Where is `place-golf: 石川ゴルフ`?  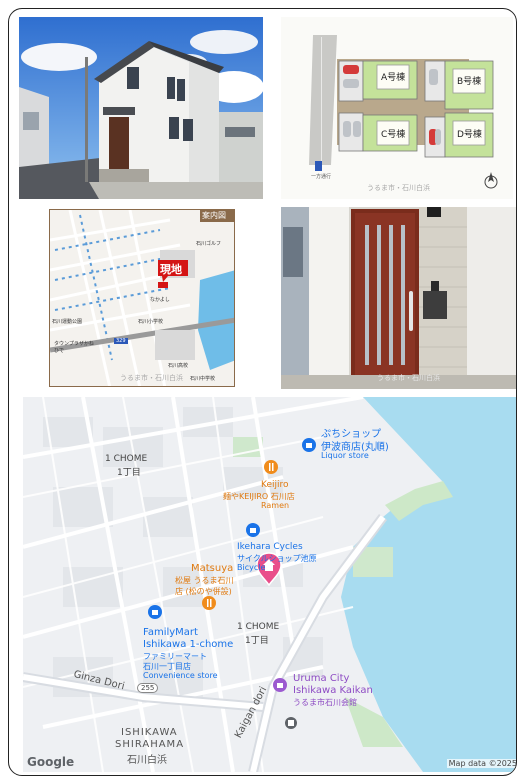
place-golf: 石川ゴルフ is located at coordinates (209, 244).